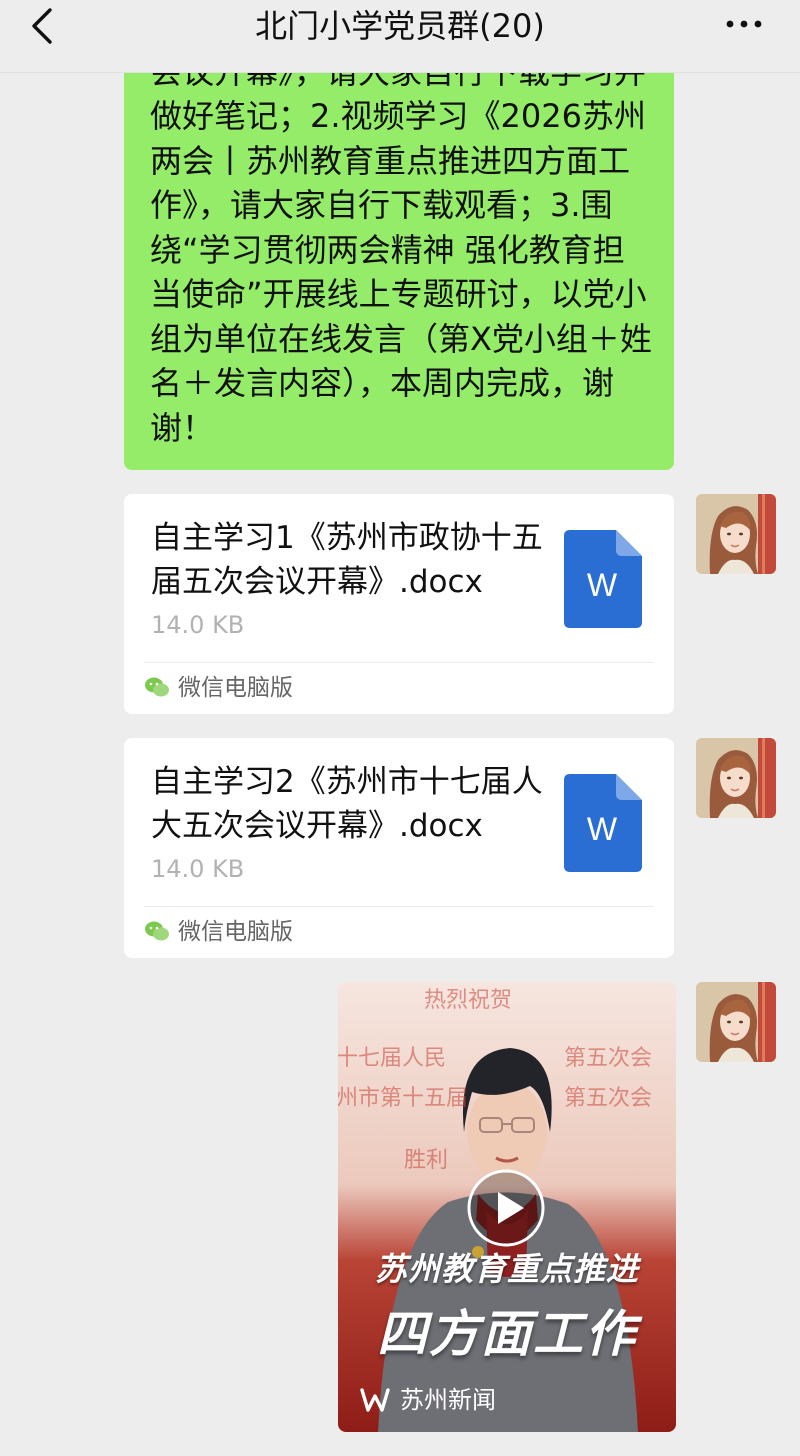  I want to click on video-background-text: 十七届人民, so click(392, 1058).